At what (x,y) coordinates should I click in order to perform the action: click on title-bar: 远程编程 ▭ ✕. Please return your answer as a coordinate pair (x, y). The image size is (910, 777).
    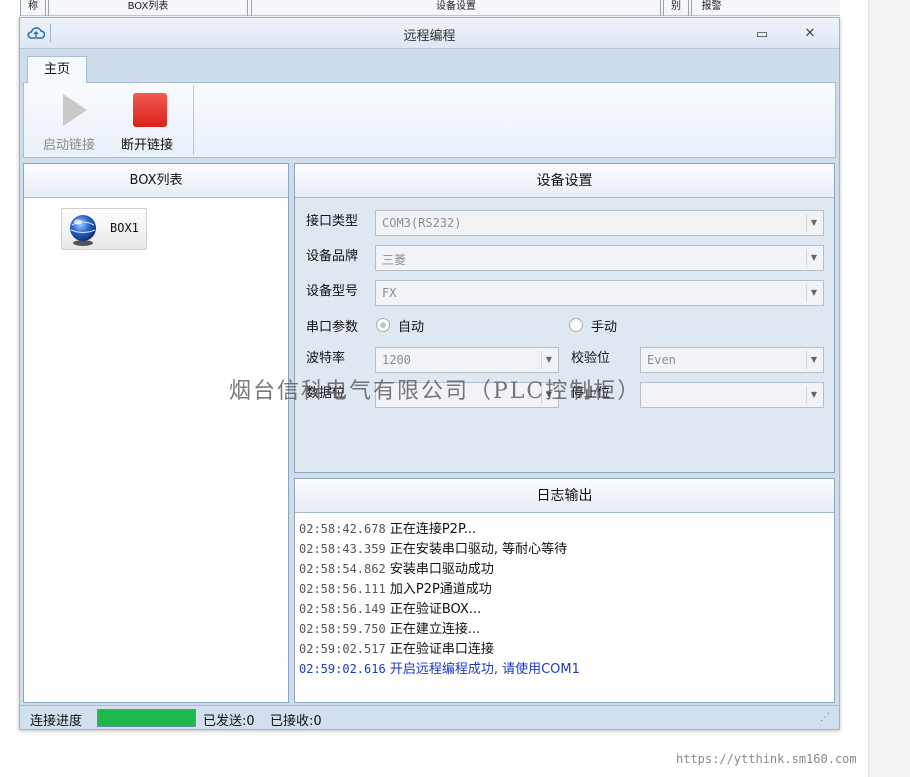
    Looking at the image, I should click on (429, 33).